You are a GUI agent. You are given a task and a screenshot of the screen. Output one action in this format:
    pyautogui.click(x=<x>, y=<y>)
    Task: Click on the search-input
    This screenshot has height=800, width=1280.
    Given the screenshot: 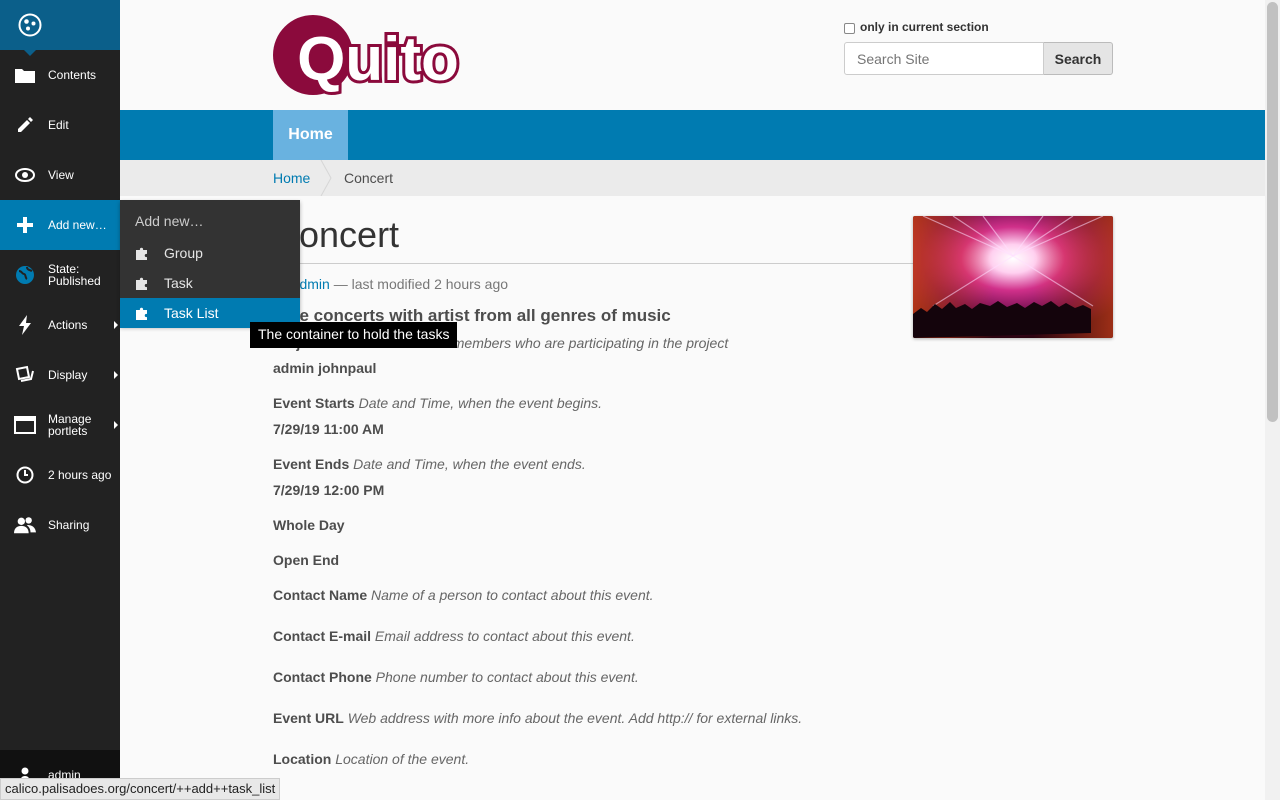 What is the action you would take?
    pyautogui.click(x=944, y=58)
    